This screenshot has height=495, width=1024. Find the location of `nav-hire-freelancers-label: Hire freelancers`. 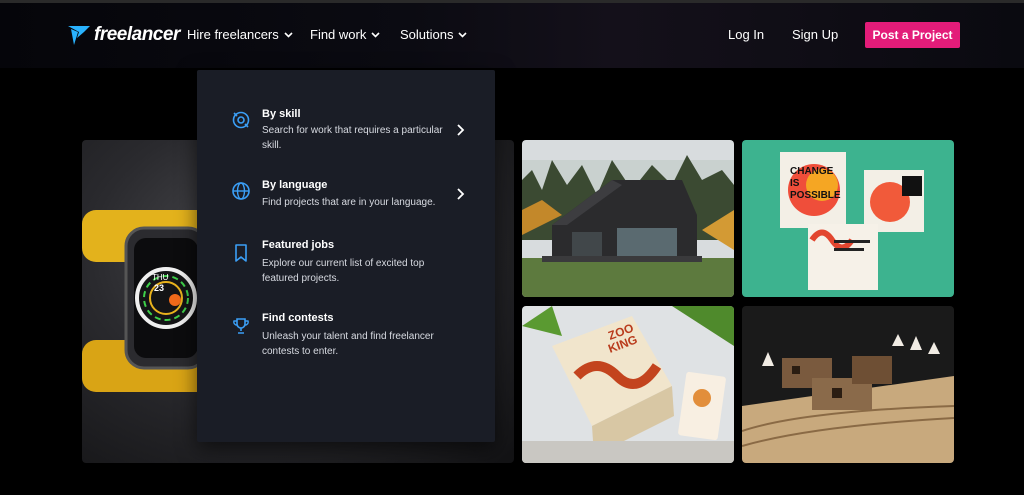

nav-hire-freelancers-label: Hire freelancers is located at coordinates (233, 34).